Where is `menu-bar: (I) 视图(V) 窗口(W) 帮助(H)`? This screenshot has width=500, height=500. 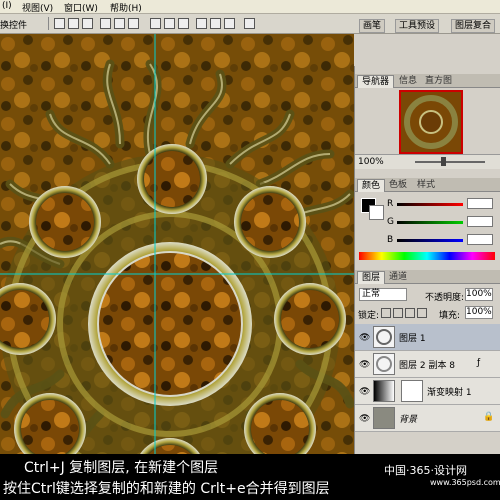 menu-bar: (I) 视图(V) 窗口(W) 帮助(H) is located at coordinates (250, 7).